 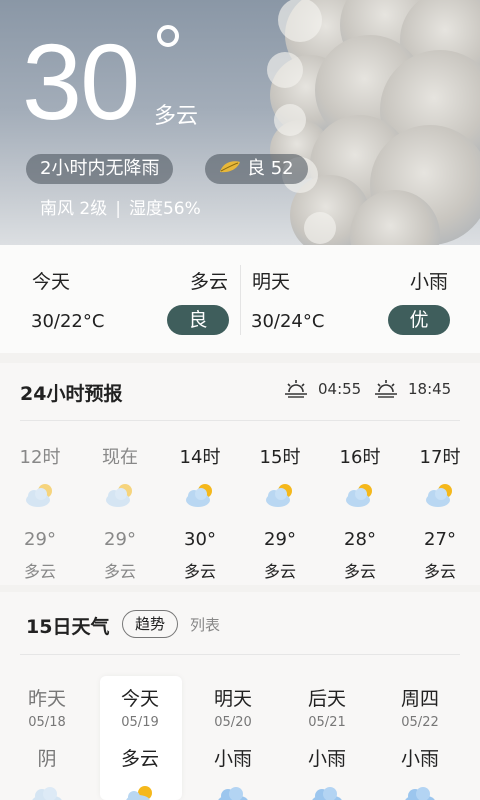 I want to click on hour-column: 12时 29° 多云, so click(x=40, y=512).